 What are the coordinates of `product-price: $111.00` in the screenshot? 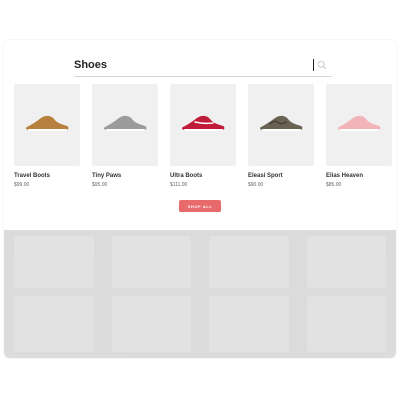 It's located at (179, 184).